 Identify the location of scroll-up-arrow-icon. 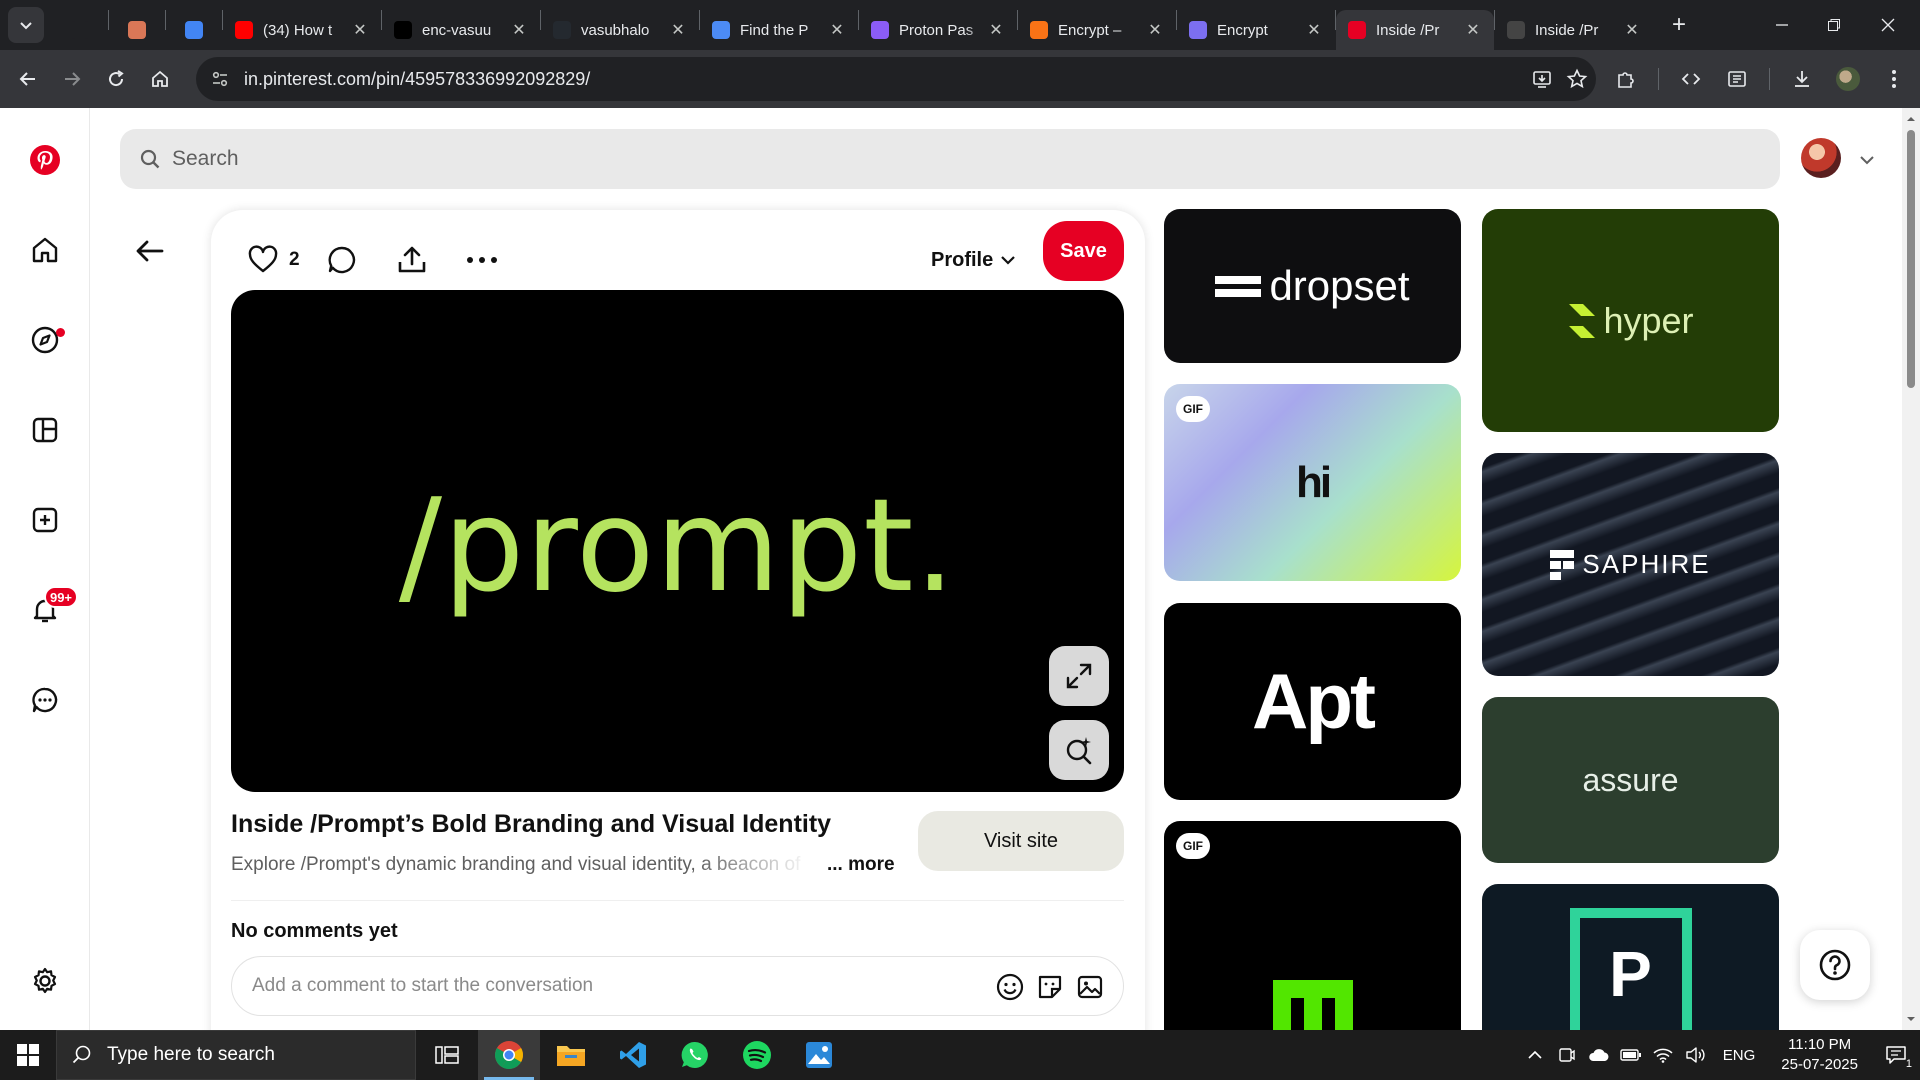
(1911, 119).